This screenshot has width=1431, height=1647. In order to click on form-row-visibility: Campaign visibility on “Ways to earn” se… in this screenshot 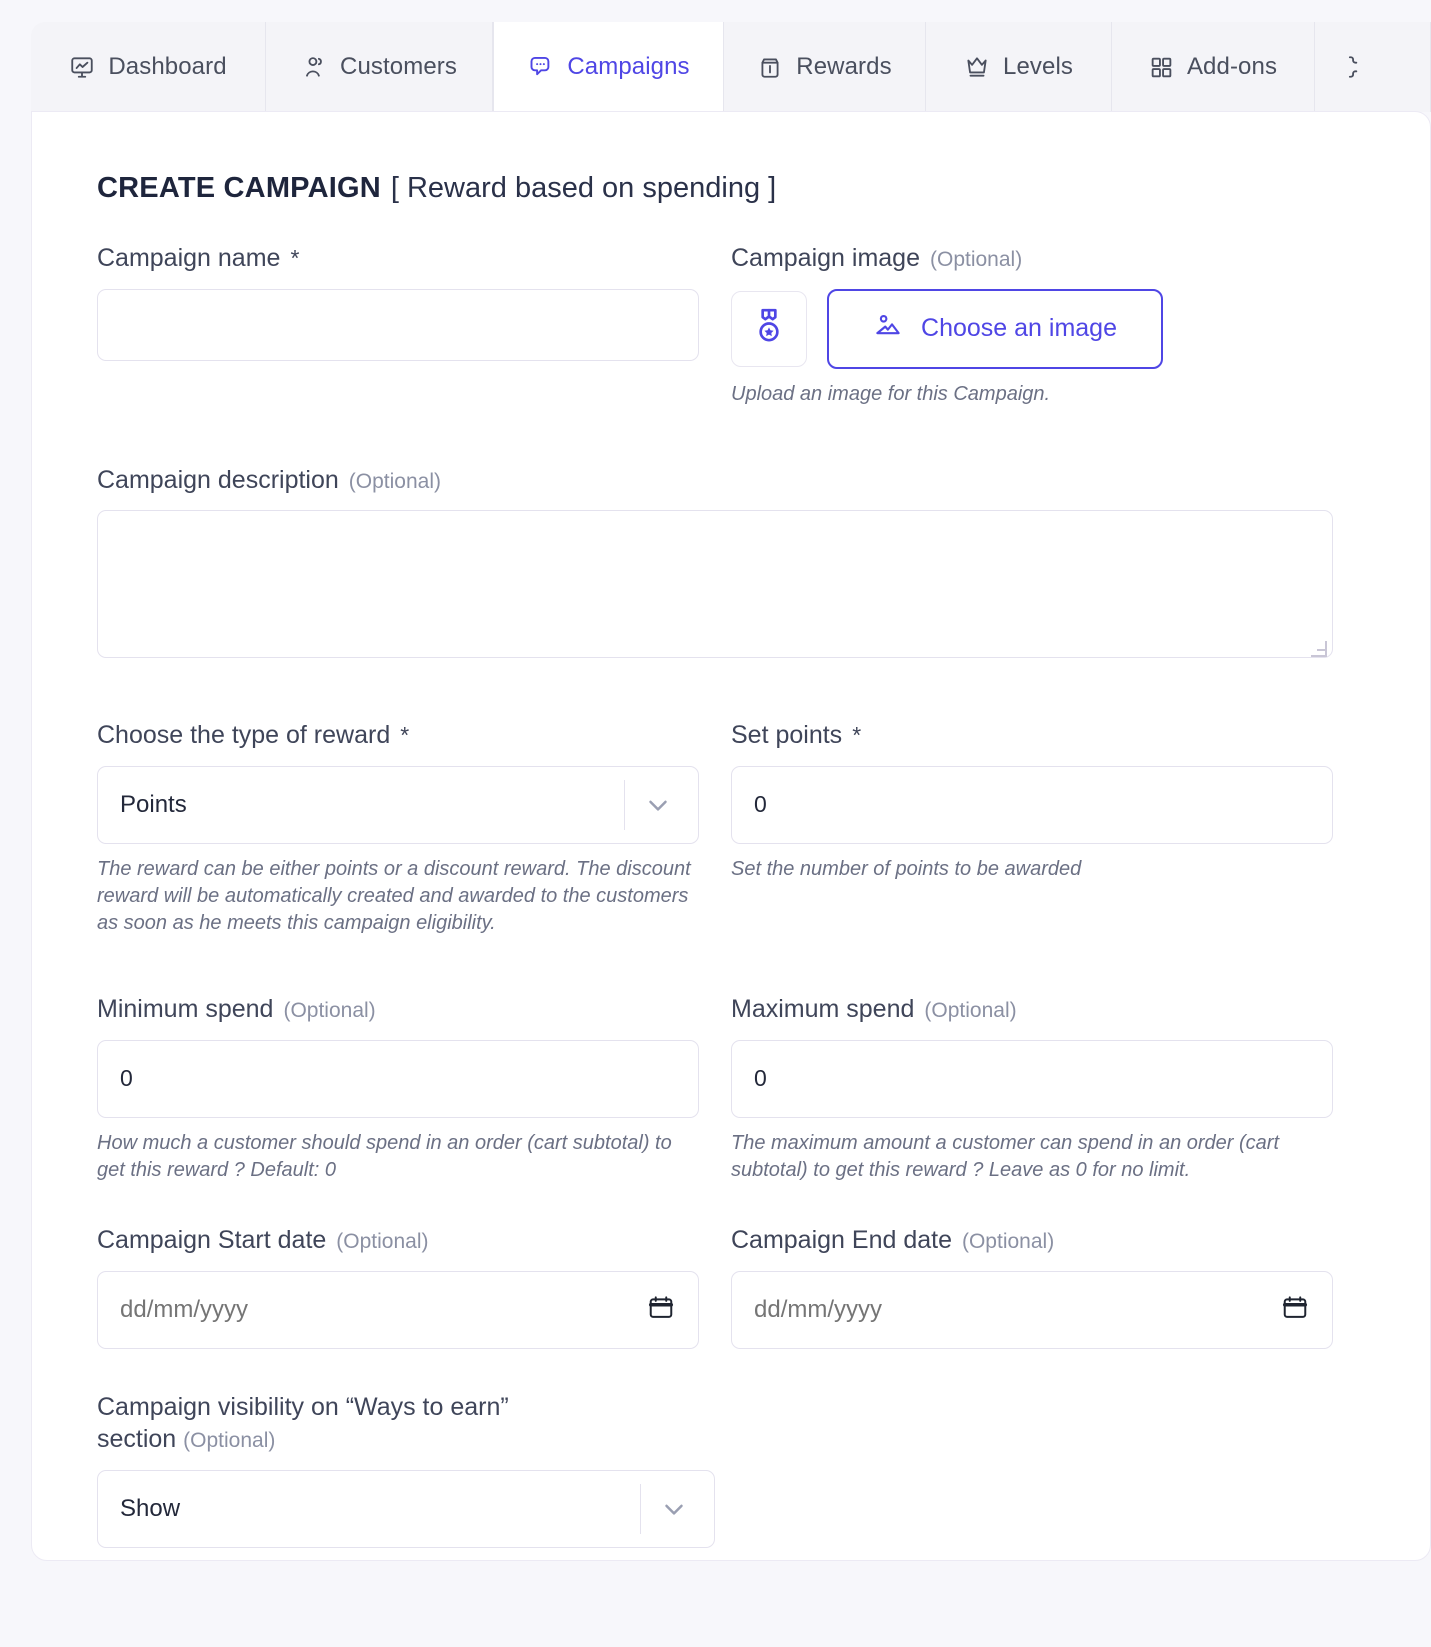, I will do `click(733, 1469)`.